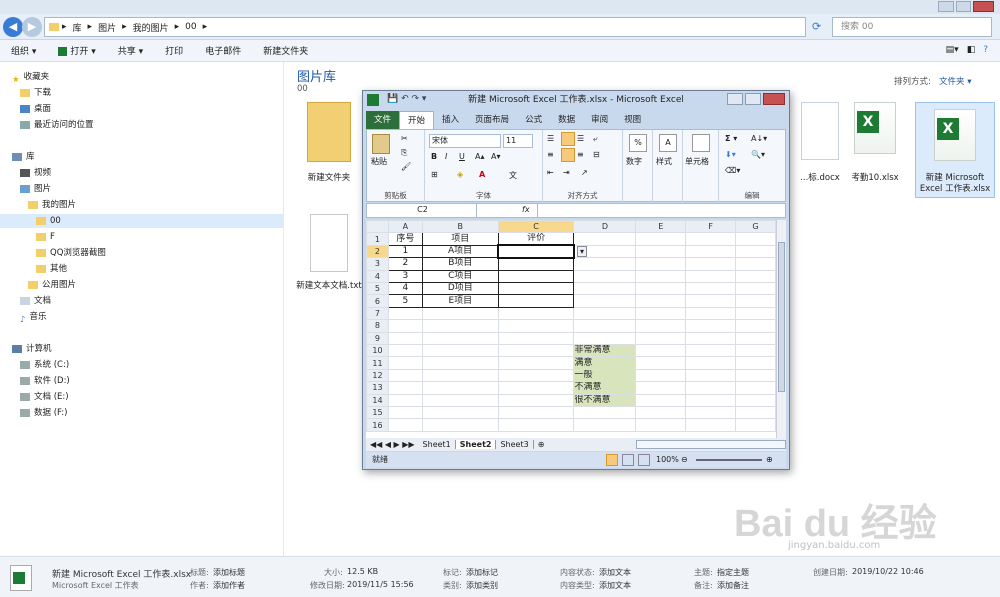  What do you see at coordinates (628, 460) in the screenshot?
I see `page-layout-view-icon` at bounding box center [628, 460].